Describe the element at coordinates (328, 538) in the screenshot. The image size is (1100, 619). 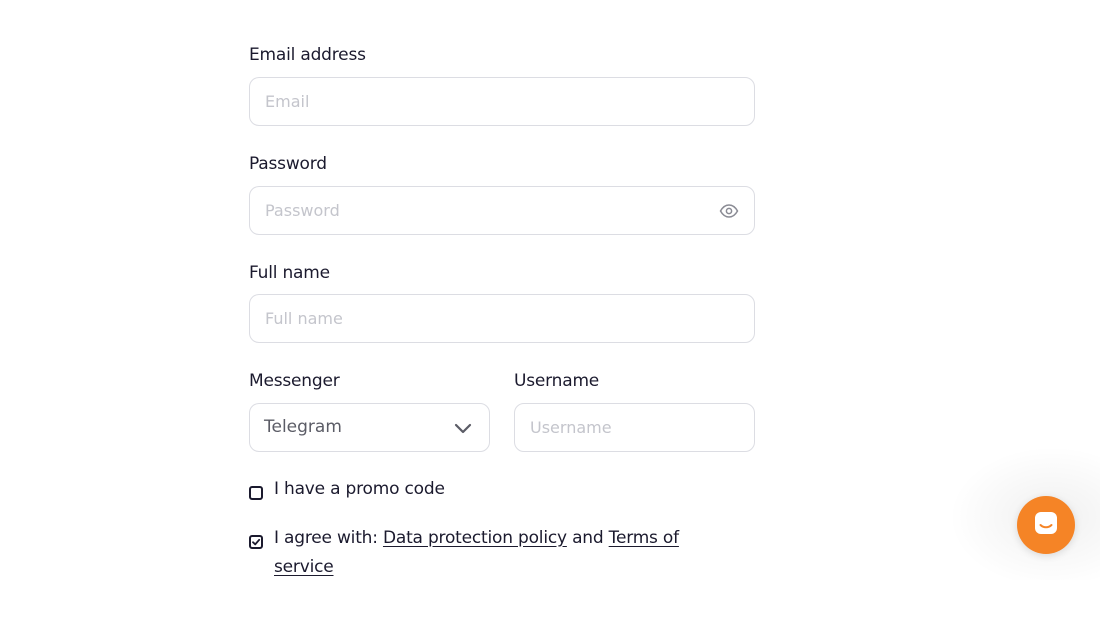
I see `agree-prefix: I agree with:` at that location.